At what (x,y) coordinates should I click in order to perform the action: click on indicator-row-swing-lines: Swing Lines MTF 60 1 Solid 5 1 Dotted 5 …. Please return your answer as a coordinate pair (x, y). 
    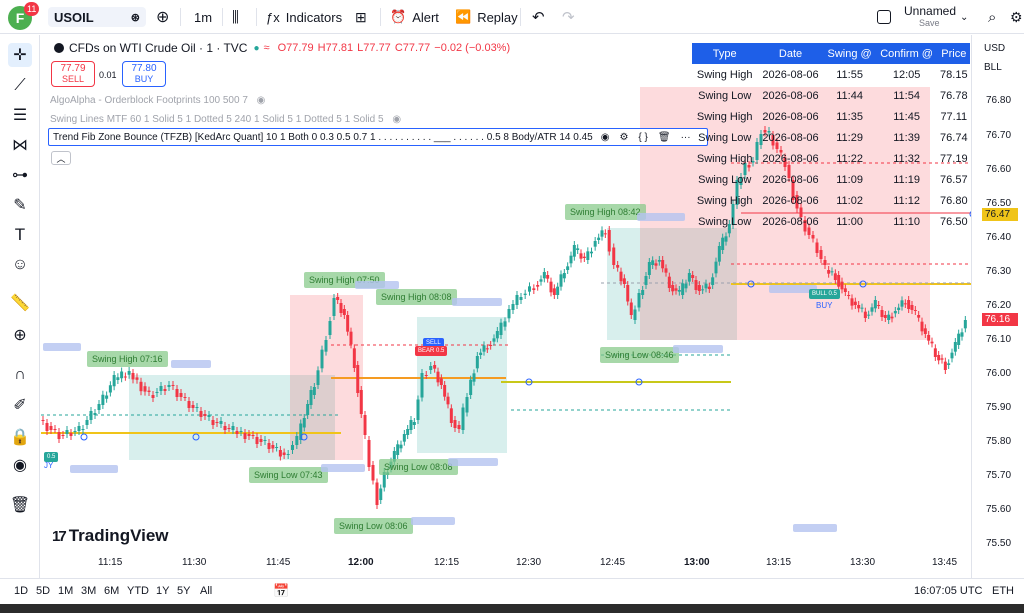
    Looking at the image, I should click on (225, 119).